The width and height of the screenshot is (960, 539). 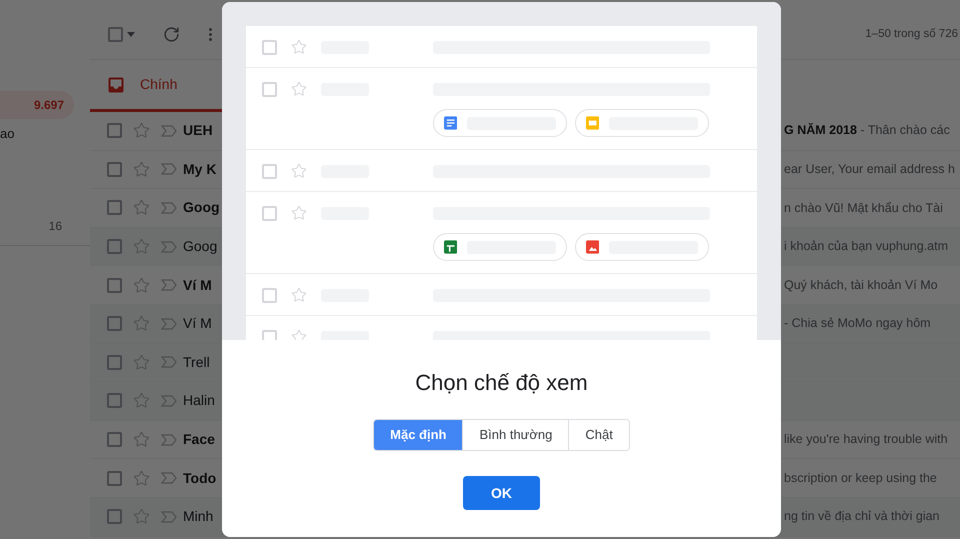 What do you see at coordinates (860, 478) in the screenshot?
I see `email-snippet: bscription or keep using the` at bounding box center [860, 478].